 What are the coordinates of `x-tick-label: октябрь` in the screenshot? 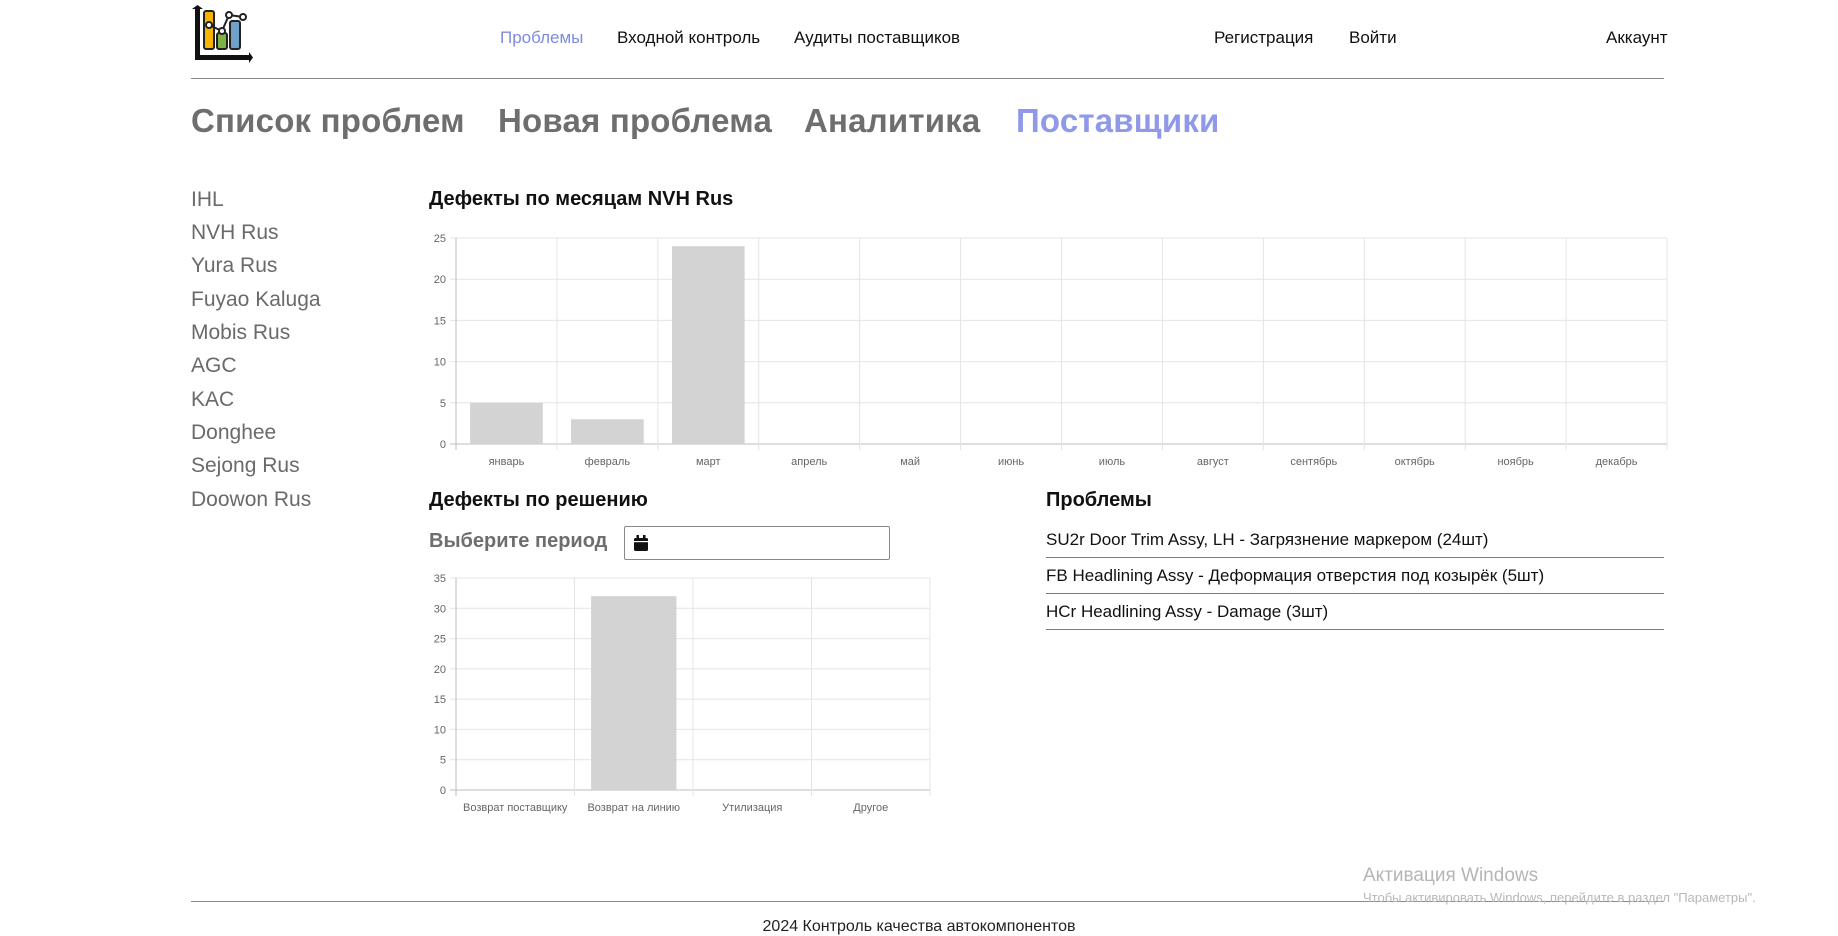 It's located at (1415, 462).